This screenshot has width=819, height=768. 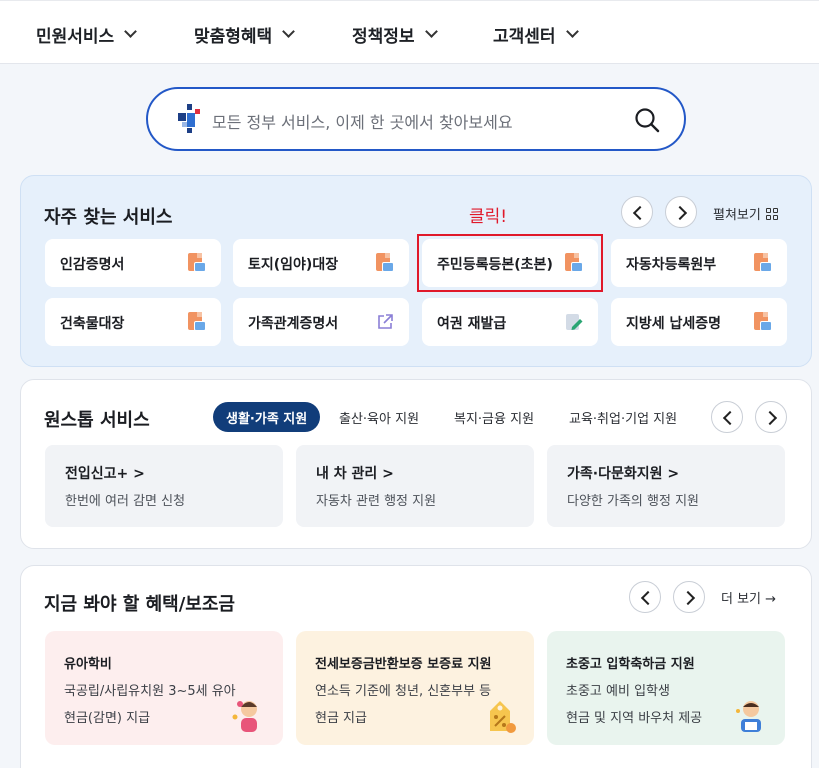 I want to click on top-divider, so click(x=409, y=3).